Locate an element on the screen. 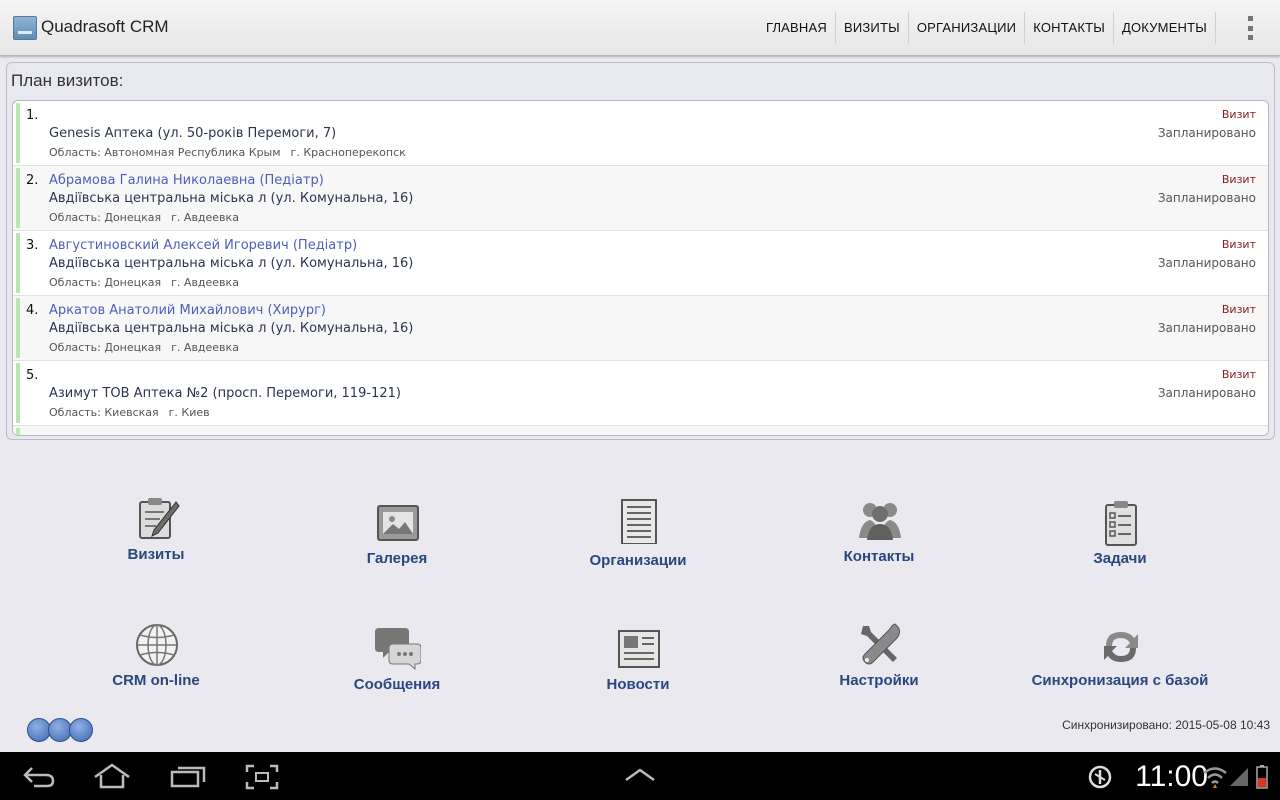  row-person: Абрамова Галина Николаевна (Педіатр) is located at coordinates (186, 180).